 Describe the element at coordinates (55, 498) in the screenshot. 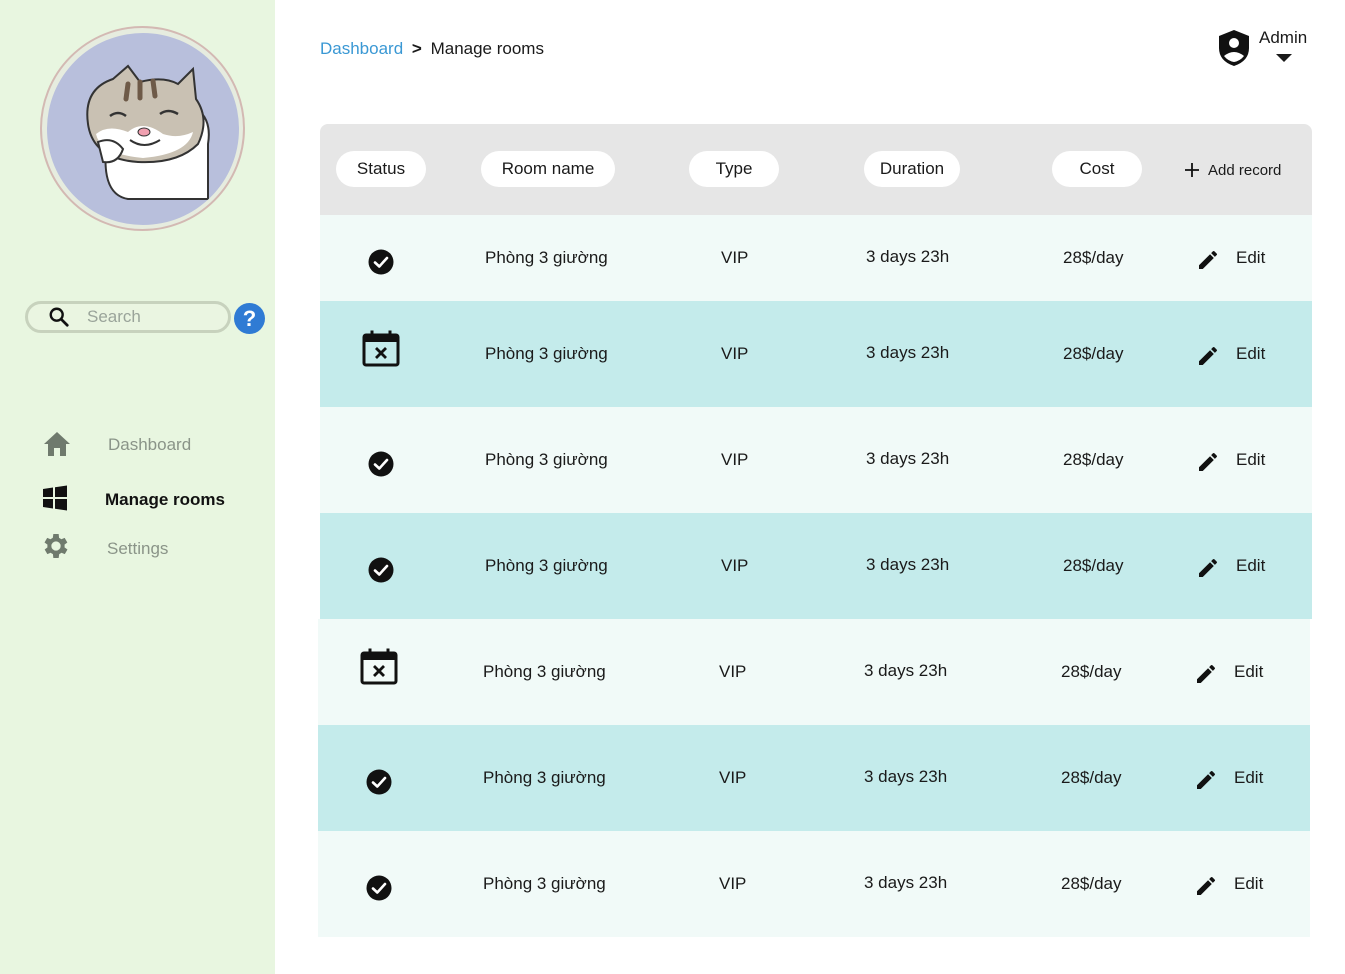

I see `windows-grid-icon` at that location.